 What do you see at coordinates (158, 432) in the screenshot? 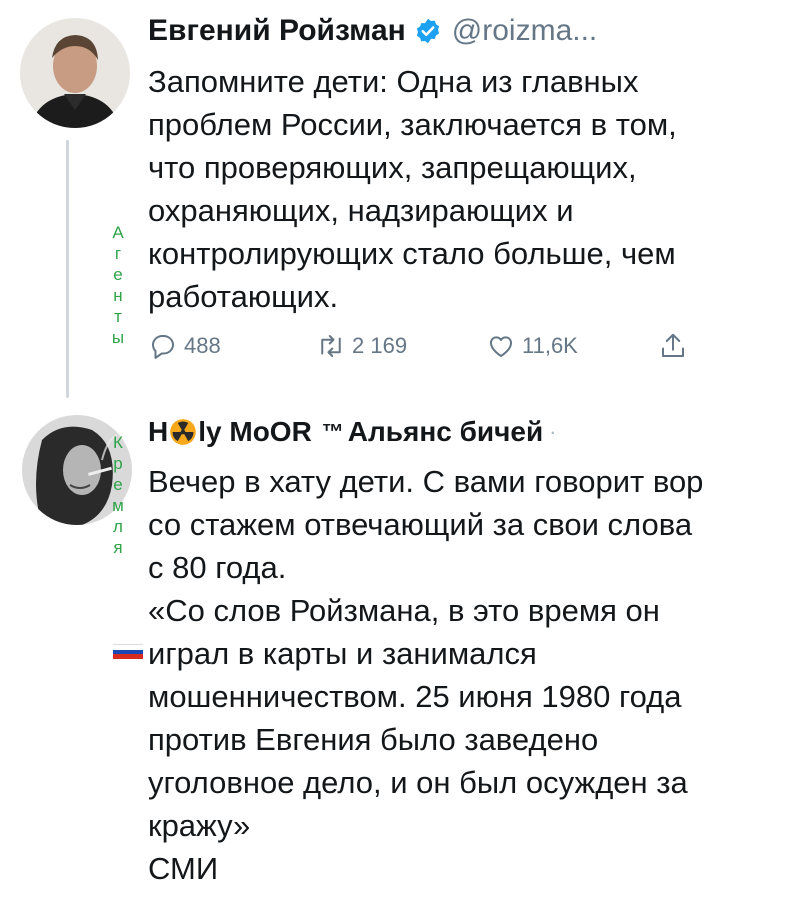
I see `author-name-prefix: H` at bounding box center [158, 432].